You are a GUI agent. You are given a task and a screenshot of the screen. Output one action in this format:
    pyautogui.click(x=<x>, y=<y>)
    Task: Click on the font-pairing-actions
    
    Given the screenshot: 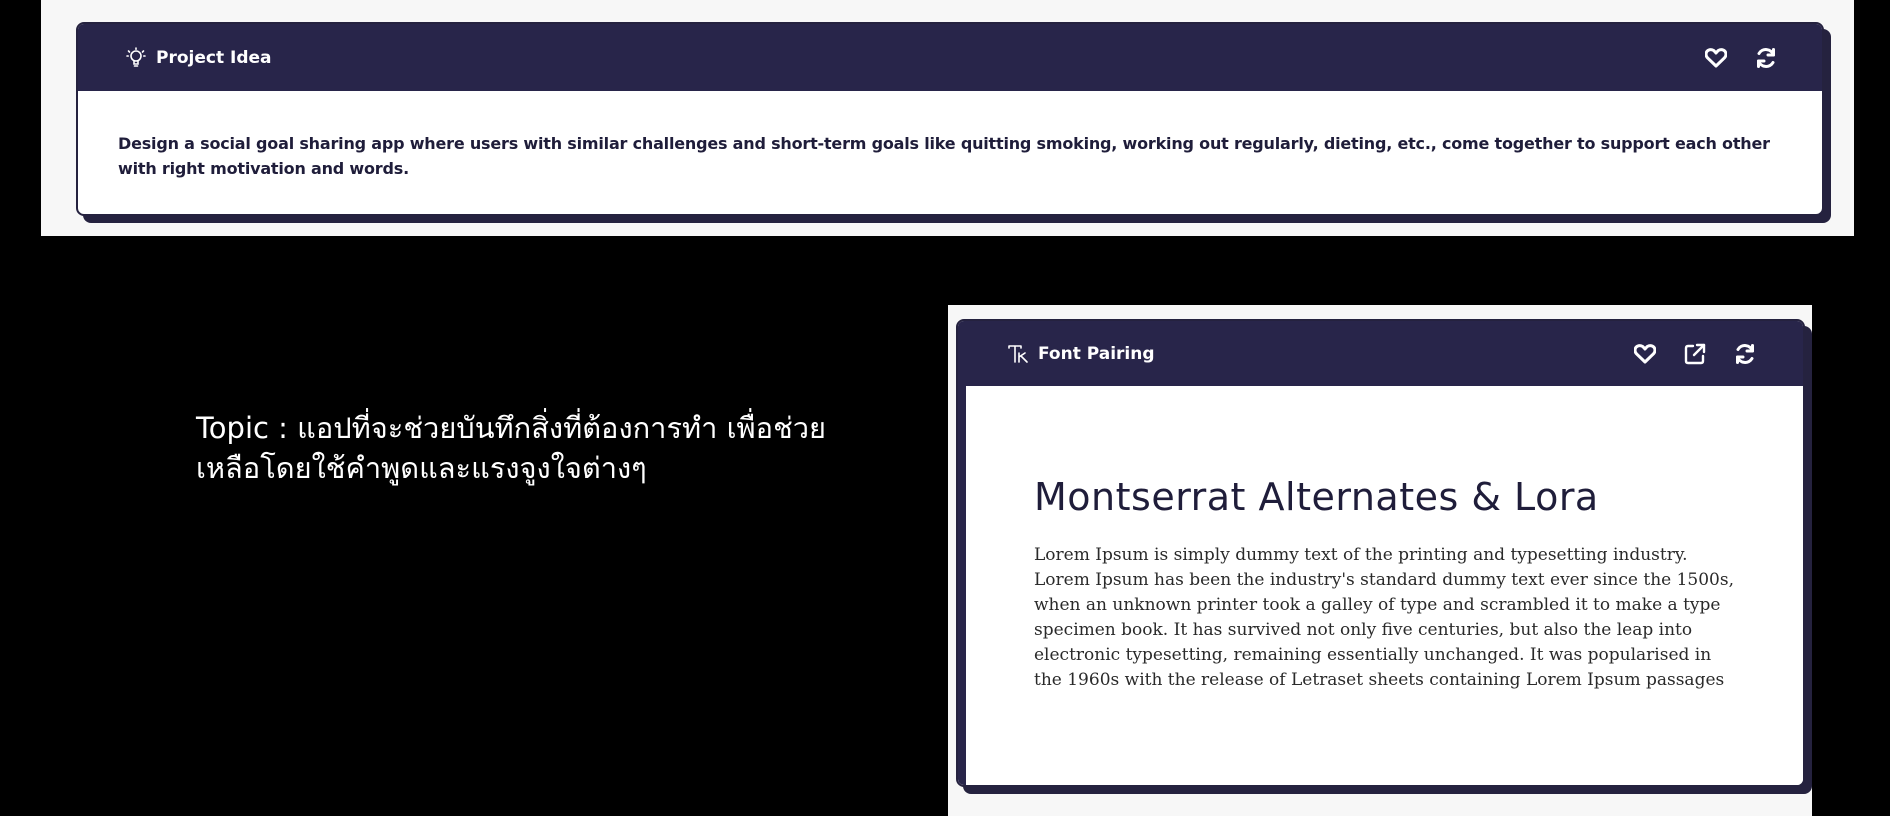 What is the action you would take?
    pyautogui.click(x=1695, y=353)
    